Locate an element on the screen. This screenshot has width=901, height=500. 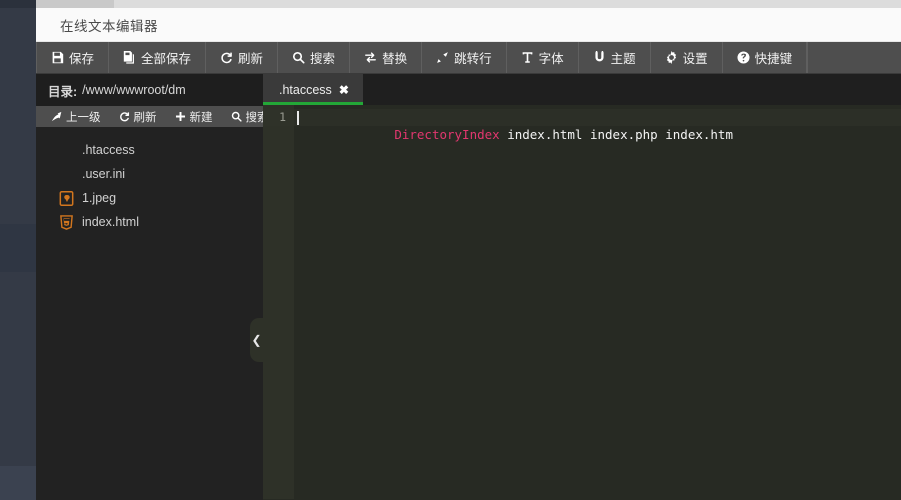
tab-label: .htaccess is located at coordinates (305, 89).